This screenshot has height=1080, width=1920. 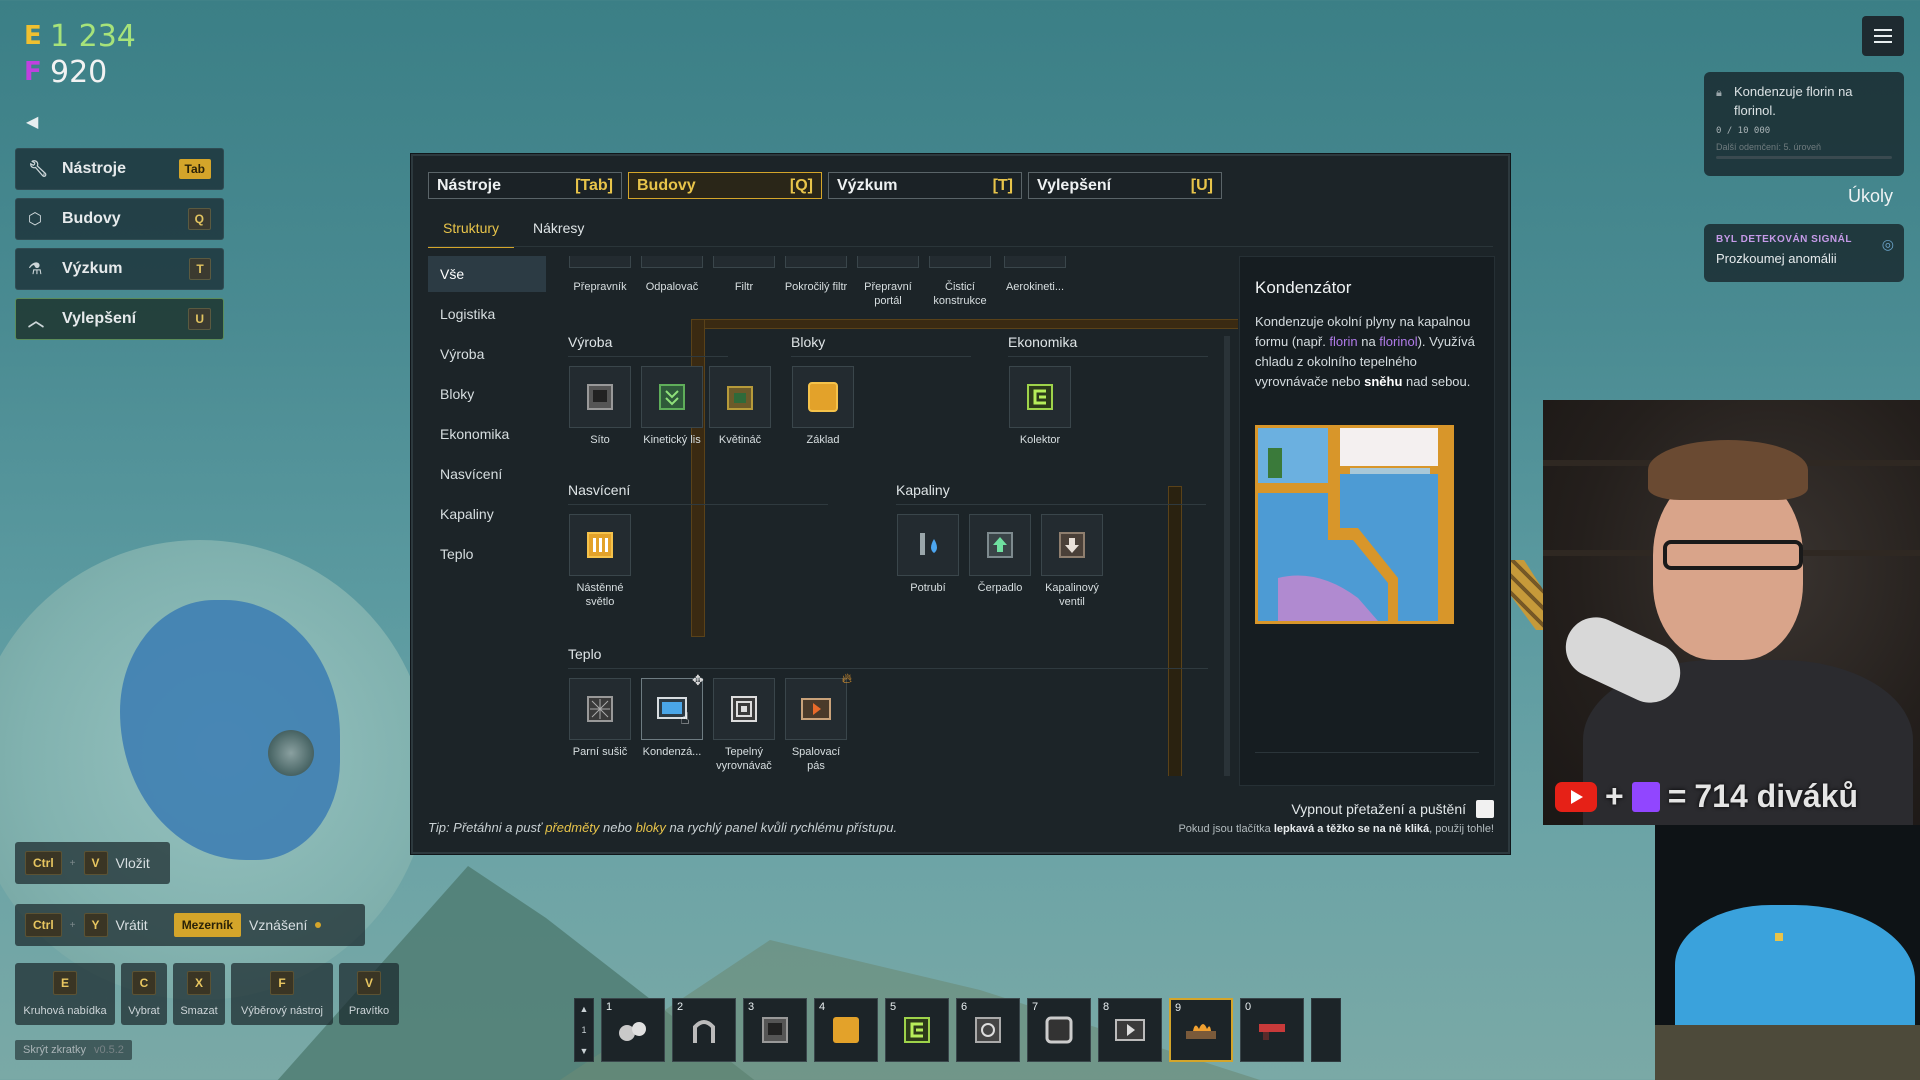 What do you see at coordinates (1326, 1030) in the screenshot?
I see `hotbar-extra` at bounding box center [1326, 1030].